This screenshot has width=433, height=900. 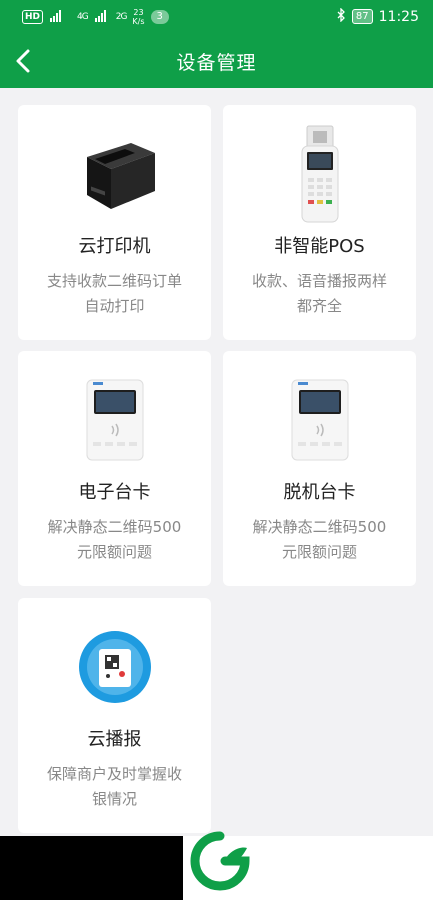 What do you see at coordinates (216, 17) in the screenshot?
I see `status-bar: HD 4G 2G 23 K/s 3 87 11:25` at bounding box center [216, 17].